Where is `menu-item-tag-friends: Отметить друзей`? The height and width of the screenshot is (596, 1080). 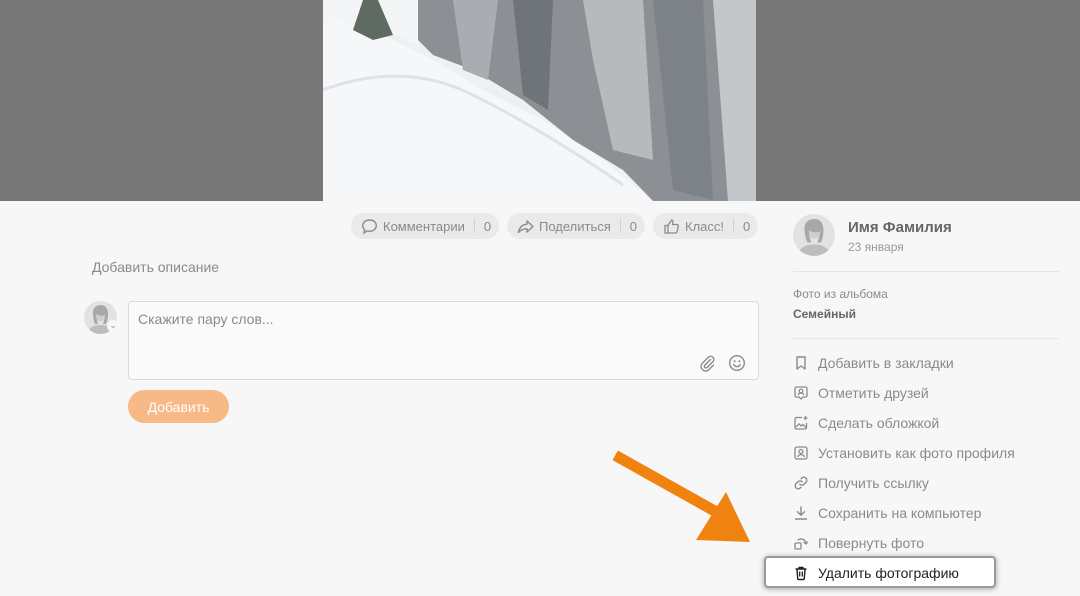 menu-item-tag-friends: Отметить друзей is located at coordinates (861, 393).